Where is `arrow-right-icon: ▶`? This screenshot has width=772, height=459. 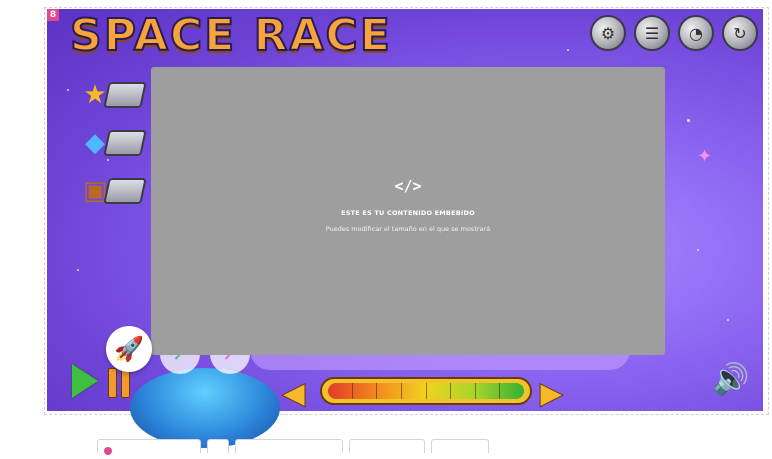
arrow-right-icon: ▶ is located at coordinates (551, 394).